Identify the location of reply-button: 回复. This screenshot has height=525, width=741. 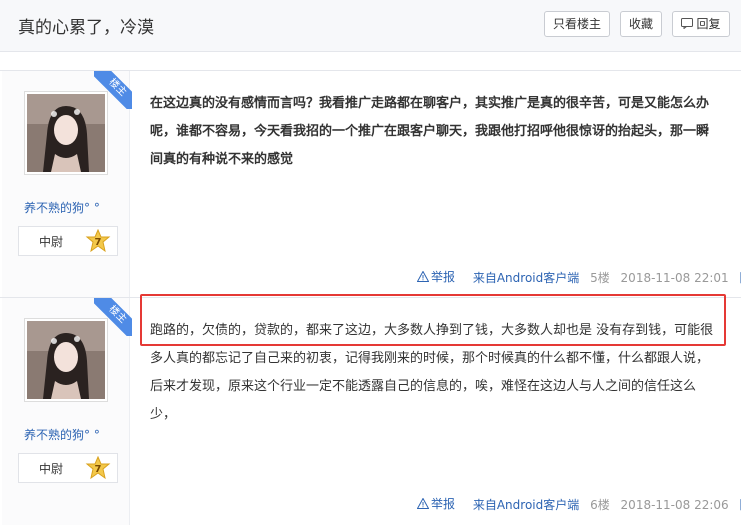
(701, 24).